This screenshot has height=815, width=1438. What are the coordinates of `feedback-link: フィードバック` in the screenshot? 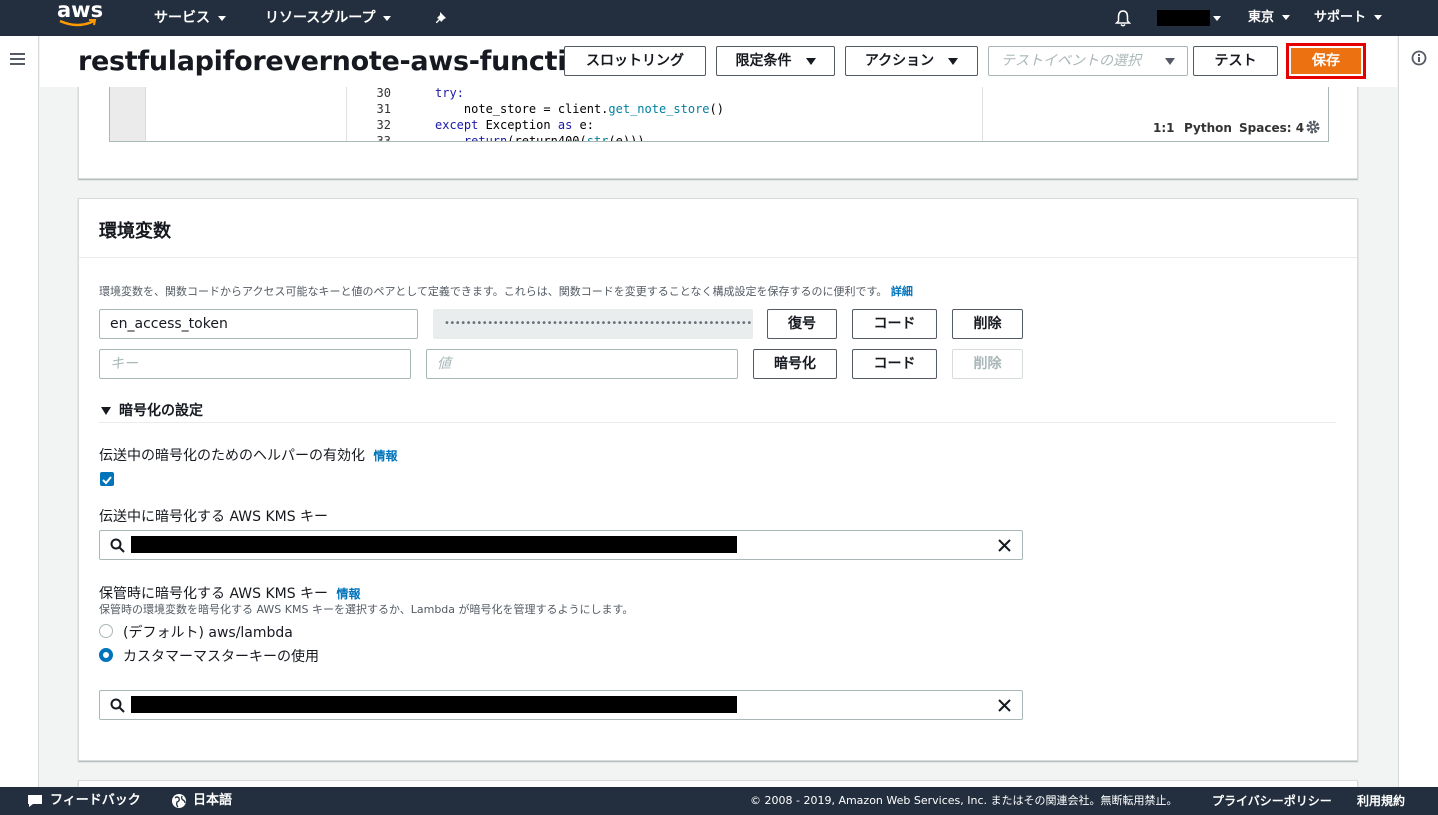 It's located at (83, 801).